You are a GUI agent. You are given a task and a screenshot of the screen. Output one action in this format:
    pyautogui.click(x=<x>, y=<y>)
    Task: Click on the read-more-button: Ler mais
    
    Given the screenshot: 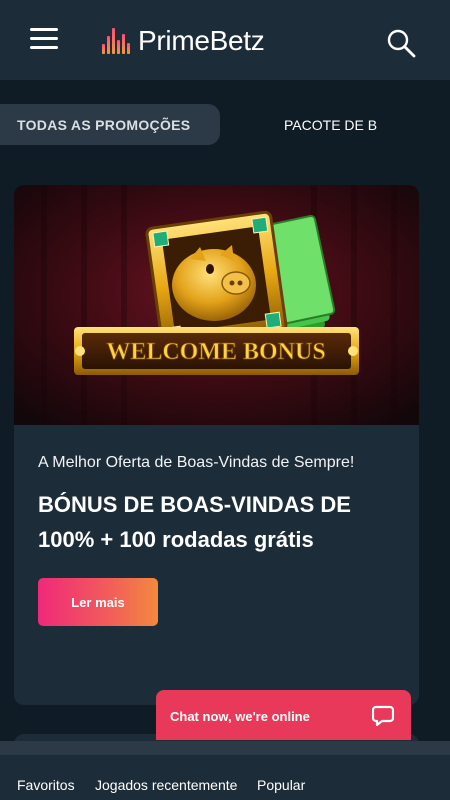 What is the action you would take?
    pyautogui.click(x=98, y=602)
    